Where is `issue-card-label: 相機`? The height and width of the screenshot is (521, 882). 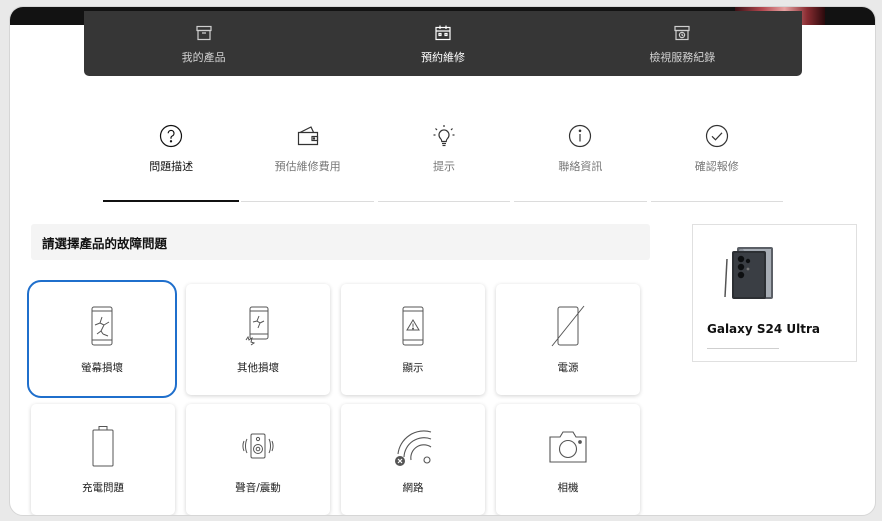 issue-card-label: 相機 is located at coordinates (568, 488).